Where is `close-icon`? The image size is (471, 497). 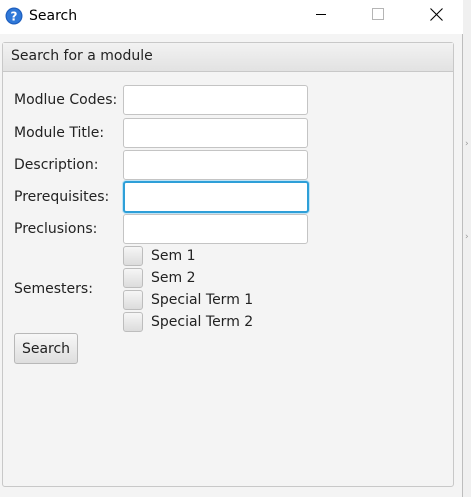
close-icon is located at coordinates (436, 16).